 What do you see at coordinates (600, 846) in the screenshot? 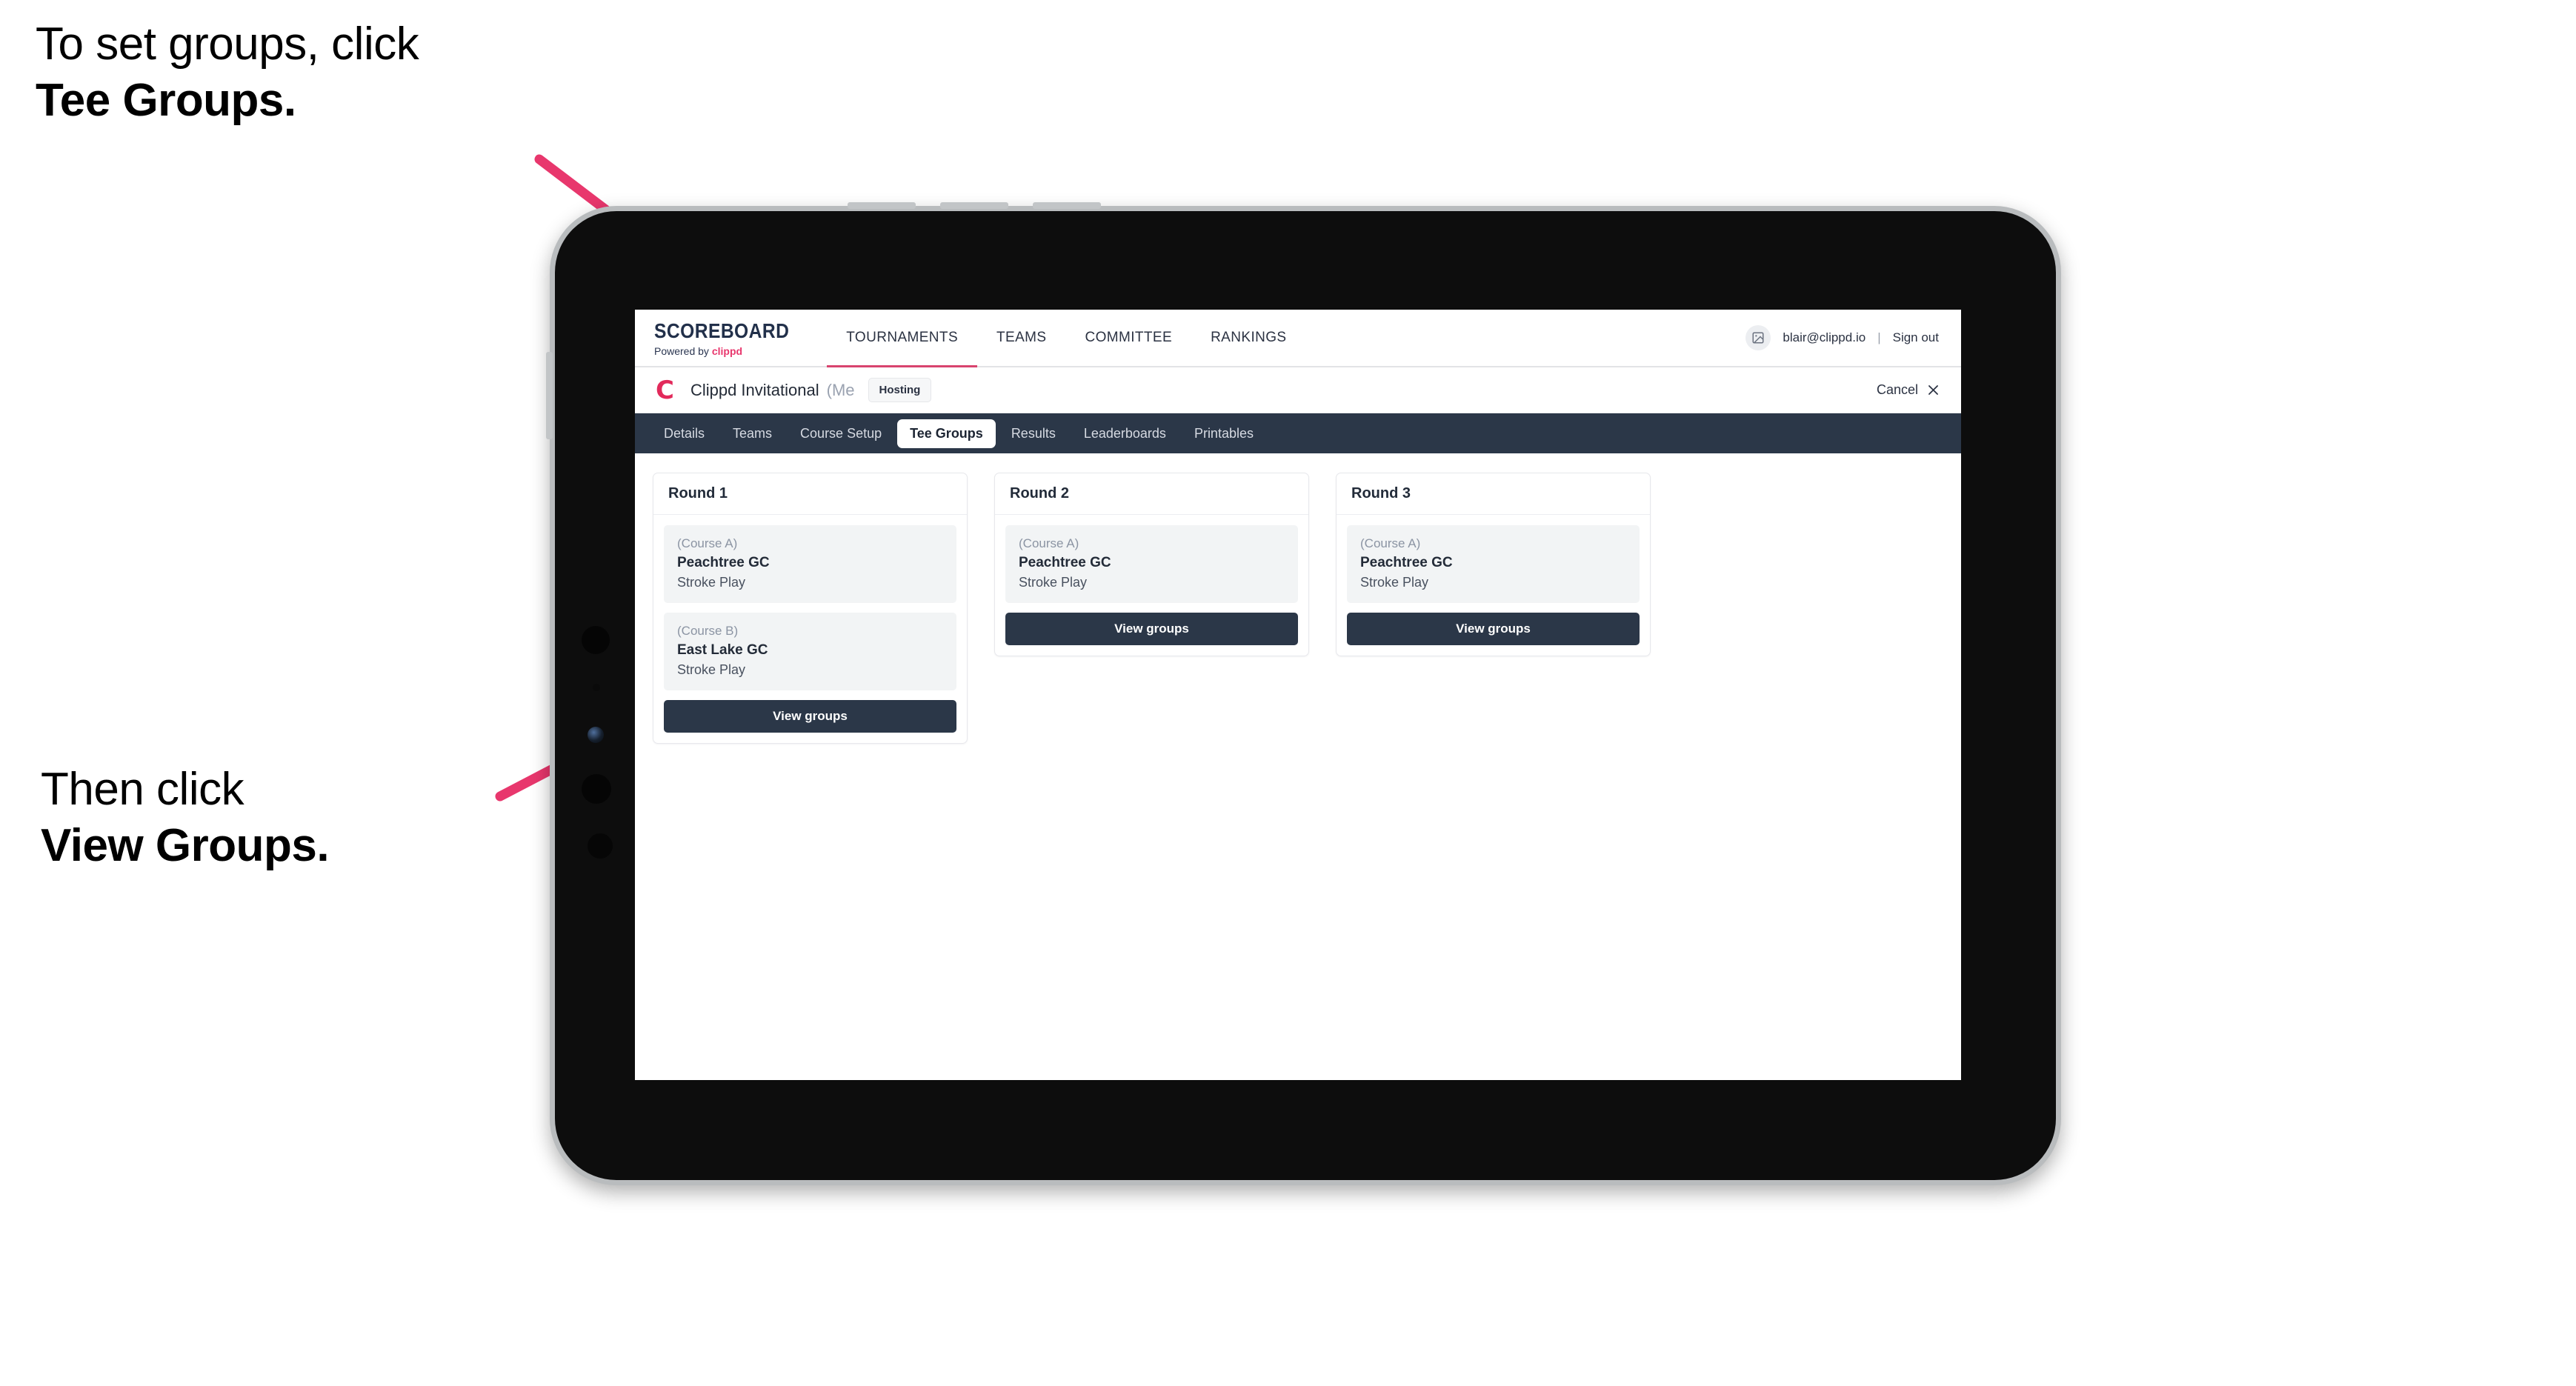
I see `camera-microphone-icon` at bounding box center [600, 846].